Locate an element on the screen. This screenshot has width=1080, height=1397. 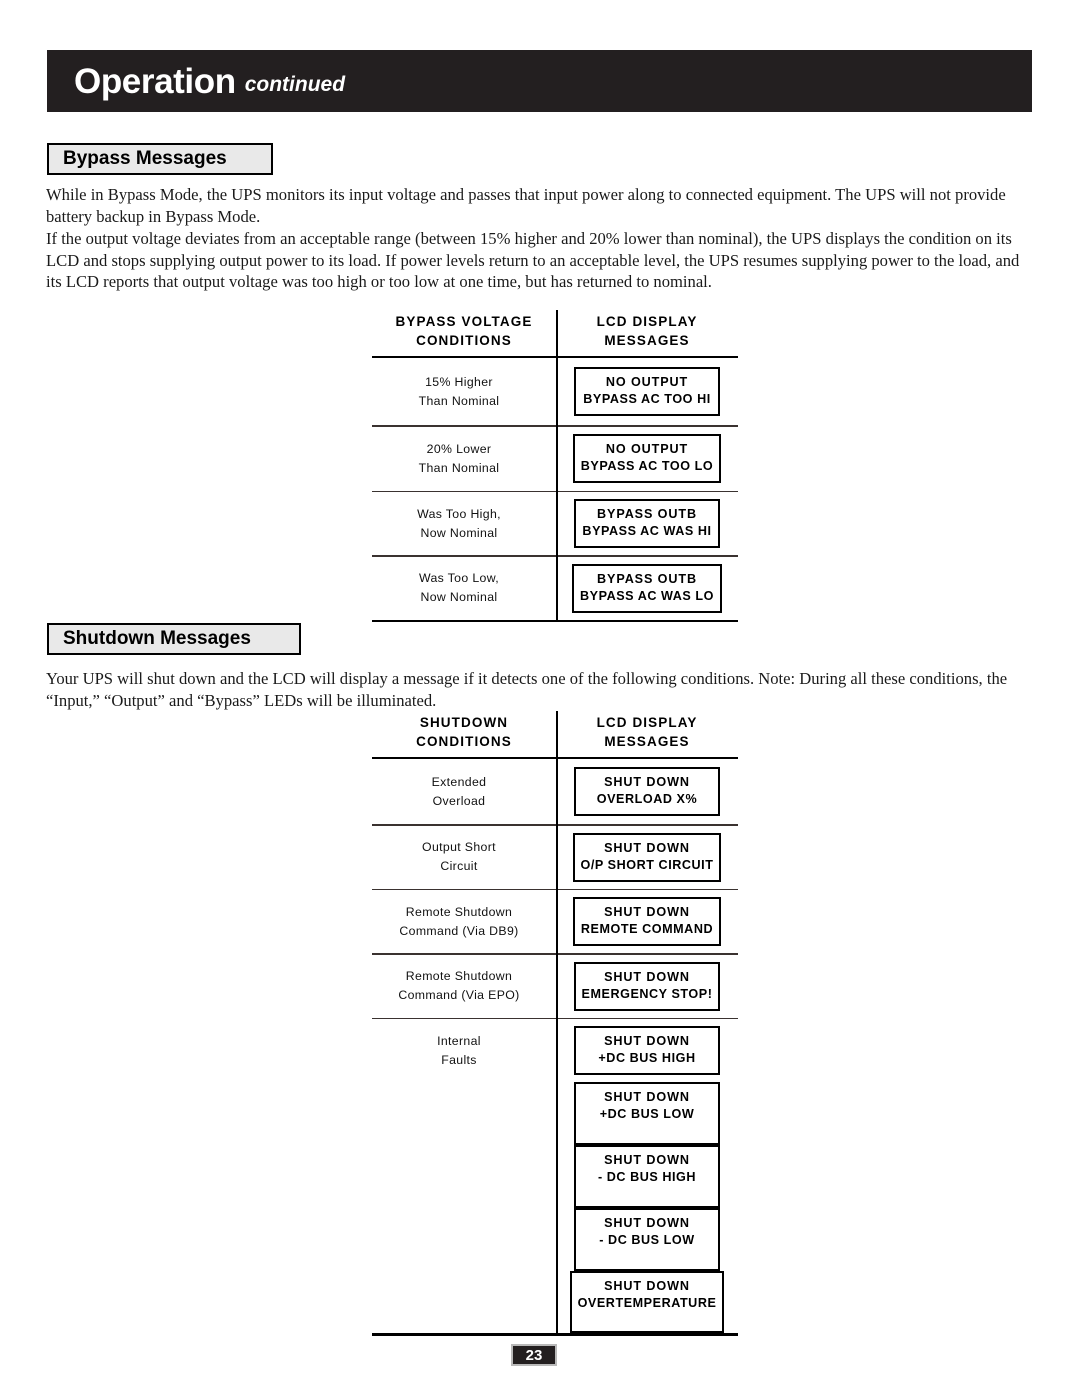
lcd-message-cell: NO OUTPUT BYPASS AC TOO HI is located at coordinates (647, 391).